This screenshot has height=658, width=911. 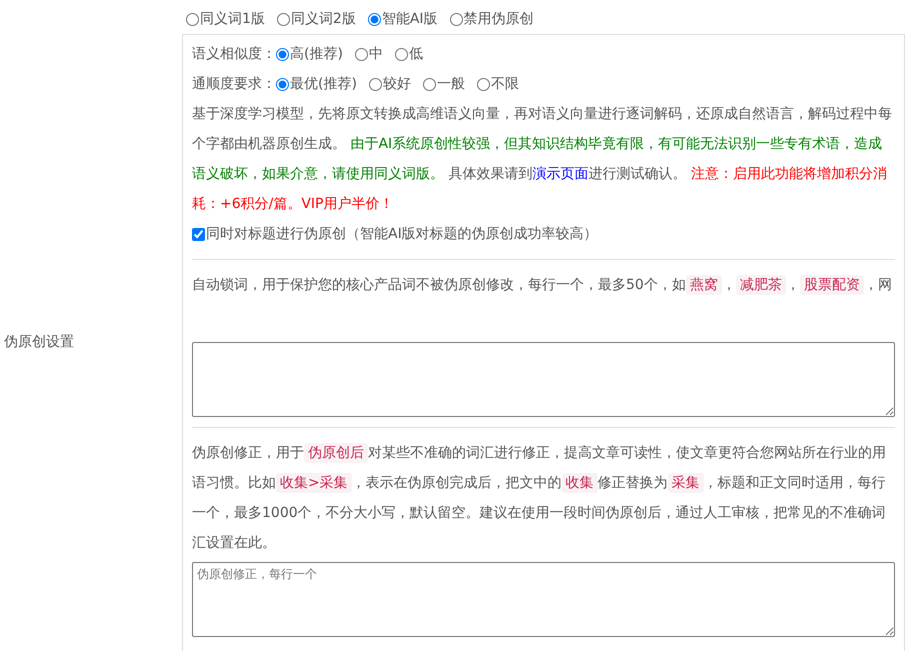 What do you see at coordinates (410, 19) in the screenshot?
I see `option-label: 智能AI版` at bounding box center [410, 19].